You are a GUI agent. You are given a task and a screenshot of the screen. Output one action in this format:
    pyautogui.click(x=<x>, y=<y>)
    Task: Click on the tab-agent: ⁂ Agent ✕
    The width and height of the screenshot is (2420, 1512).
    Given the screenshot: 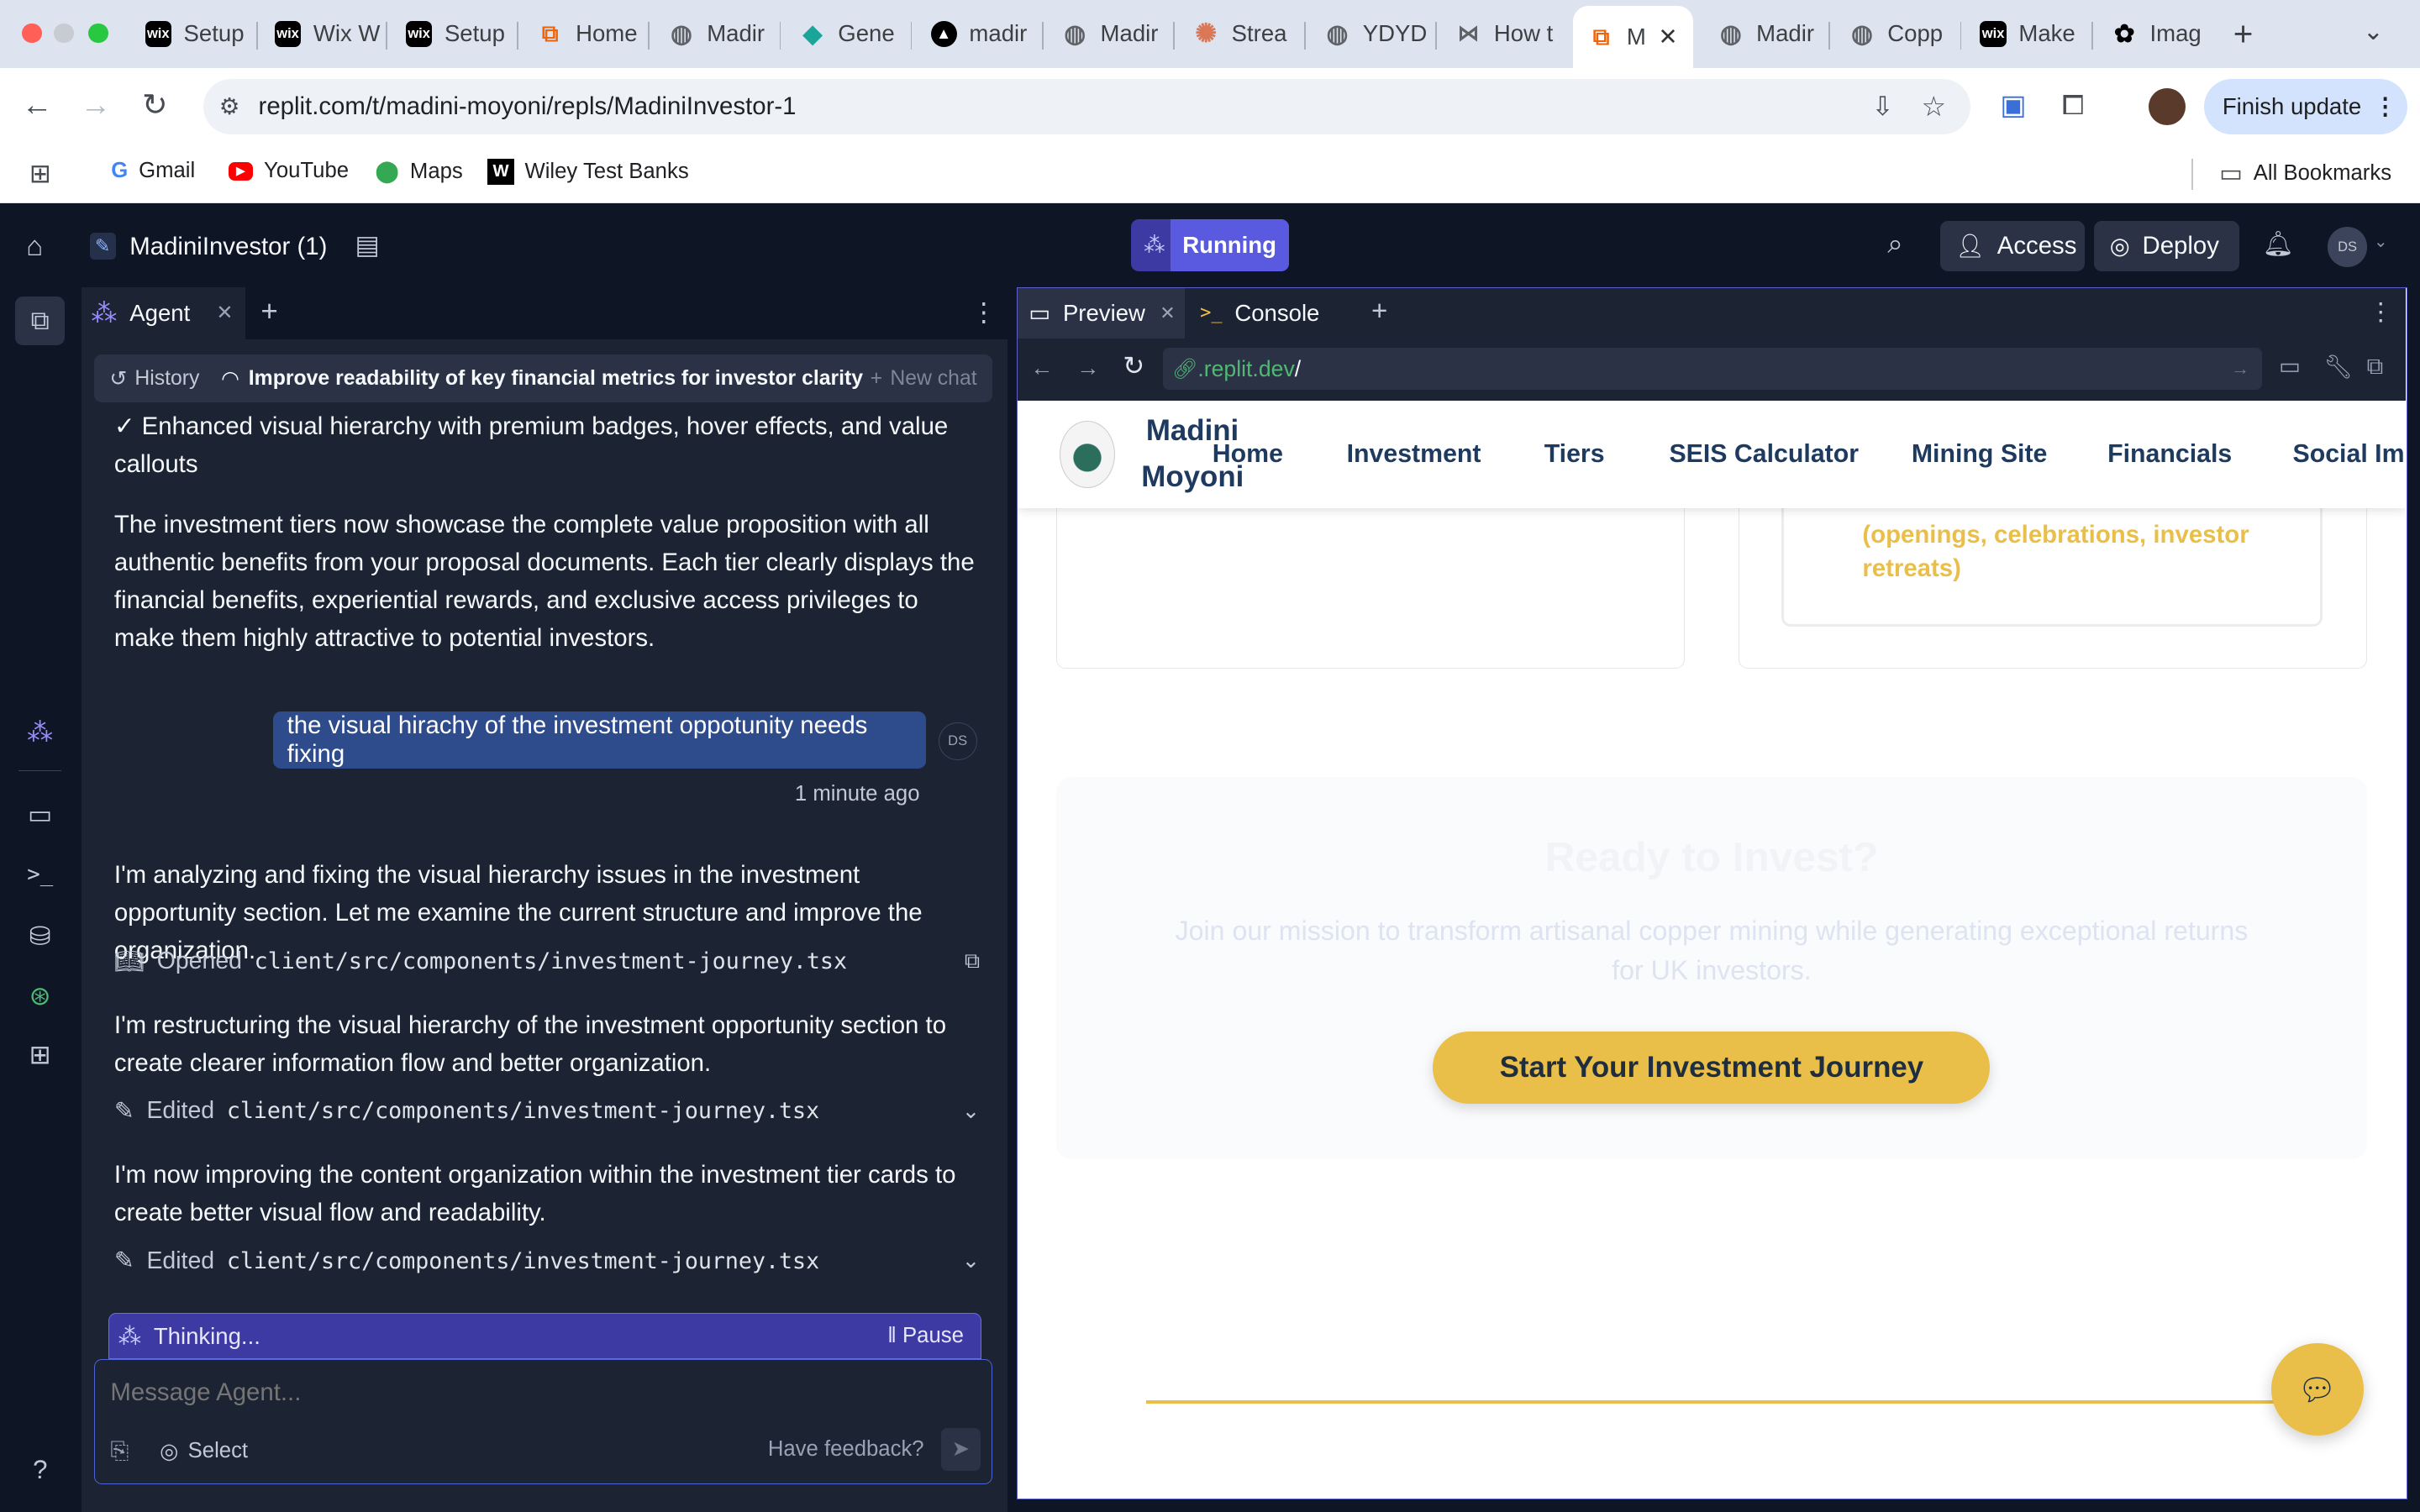 What is the action you would take?
    pyautogui.click(x=164, y=313)
    